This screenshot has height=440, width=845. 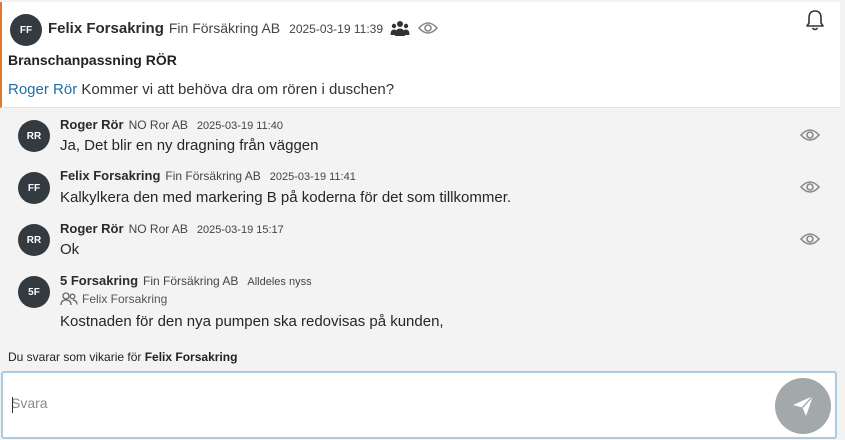 I want to click on reply-date: Alldeles nyss, so click(x=279, y=282).